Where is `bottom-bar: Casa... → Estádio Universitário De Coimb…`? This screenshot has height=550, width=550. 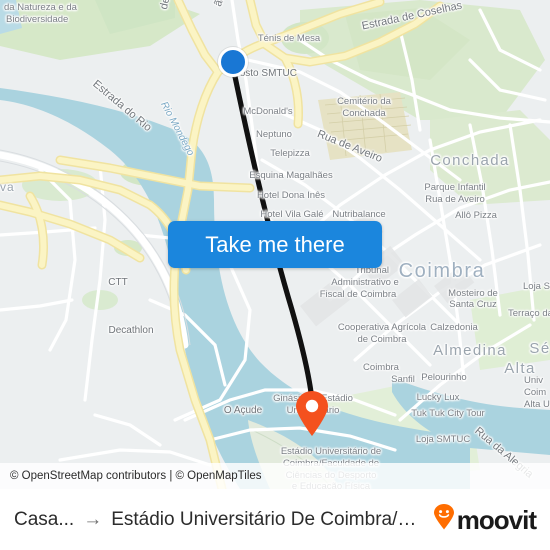
bottom-bar: Casa... → Estádio Universitário De Coimb… is located at coordinates (275, 519).